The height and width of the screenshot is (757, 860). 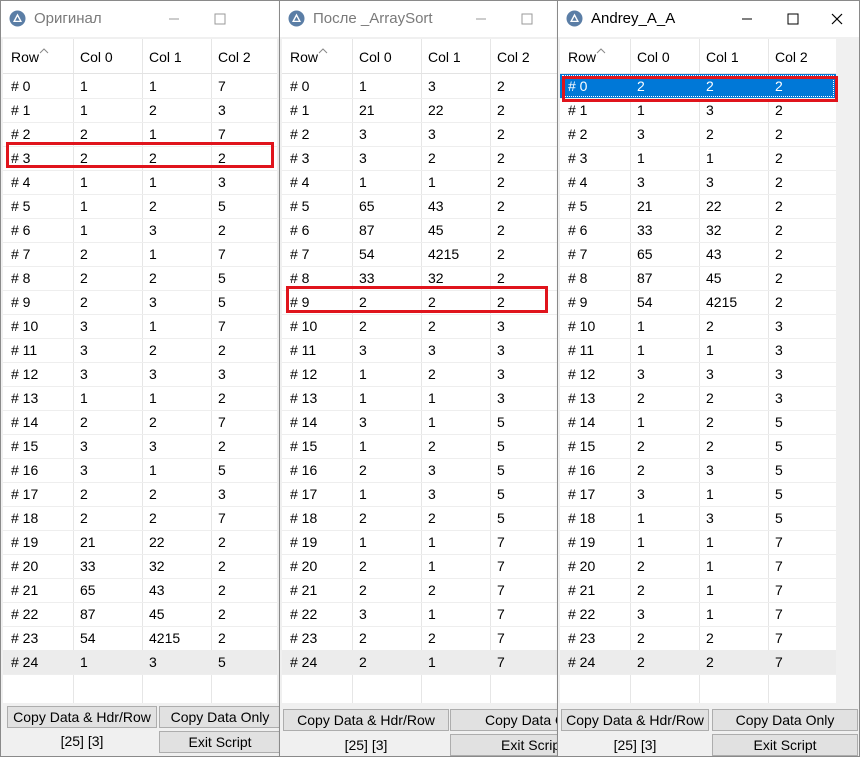 What do you see at coordinates (419, 230) in the screenshot?
I see `table-row: # 6 87 45 2` at bounding box center [419, 230].